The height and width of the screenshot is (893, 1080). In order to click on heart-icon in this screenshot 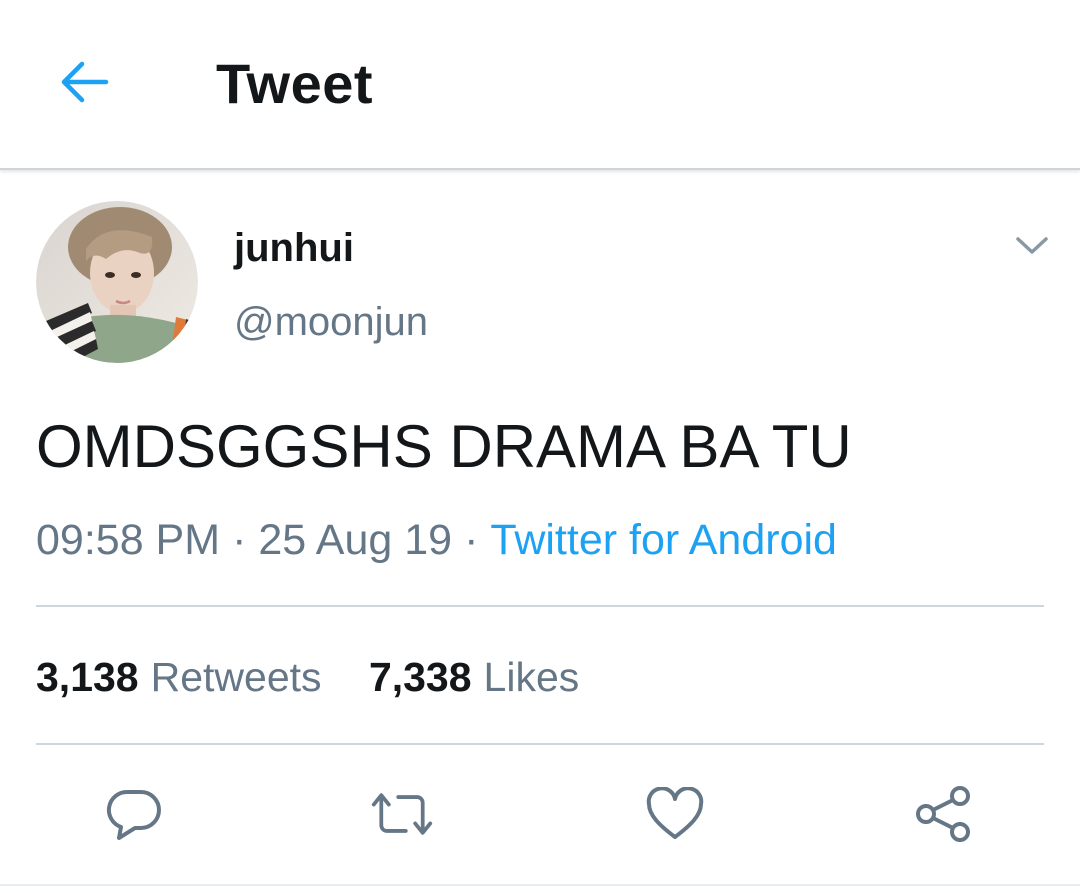, I will do `click(675, 813)`.